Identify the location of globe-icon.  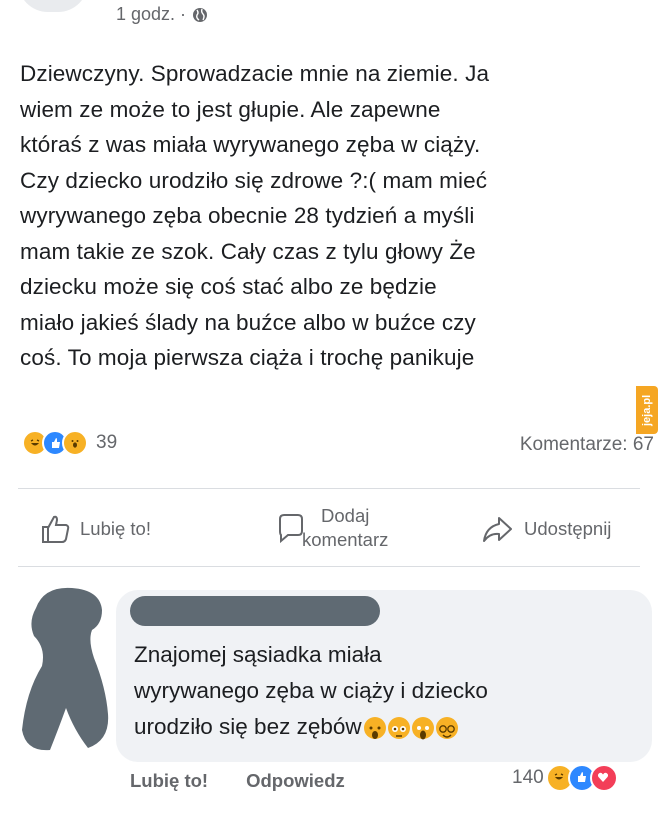
(200, 14).